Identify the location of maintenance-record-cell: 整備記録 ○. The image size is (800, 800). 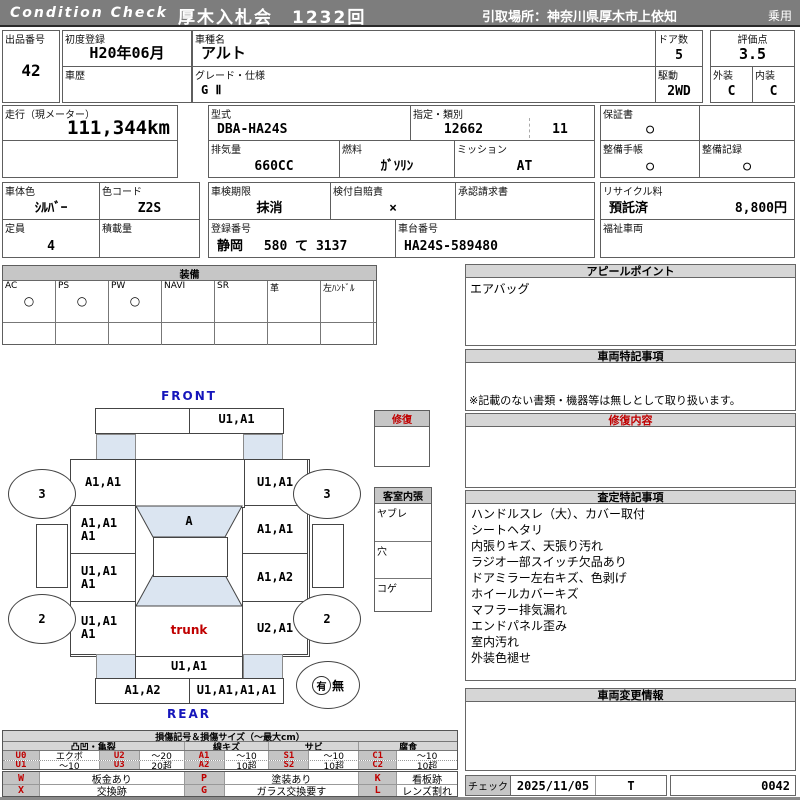
(747, 159).